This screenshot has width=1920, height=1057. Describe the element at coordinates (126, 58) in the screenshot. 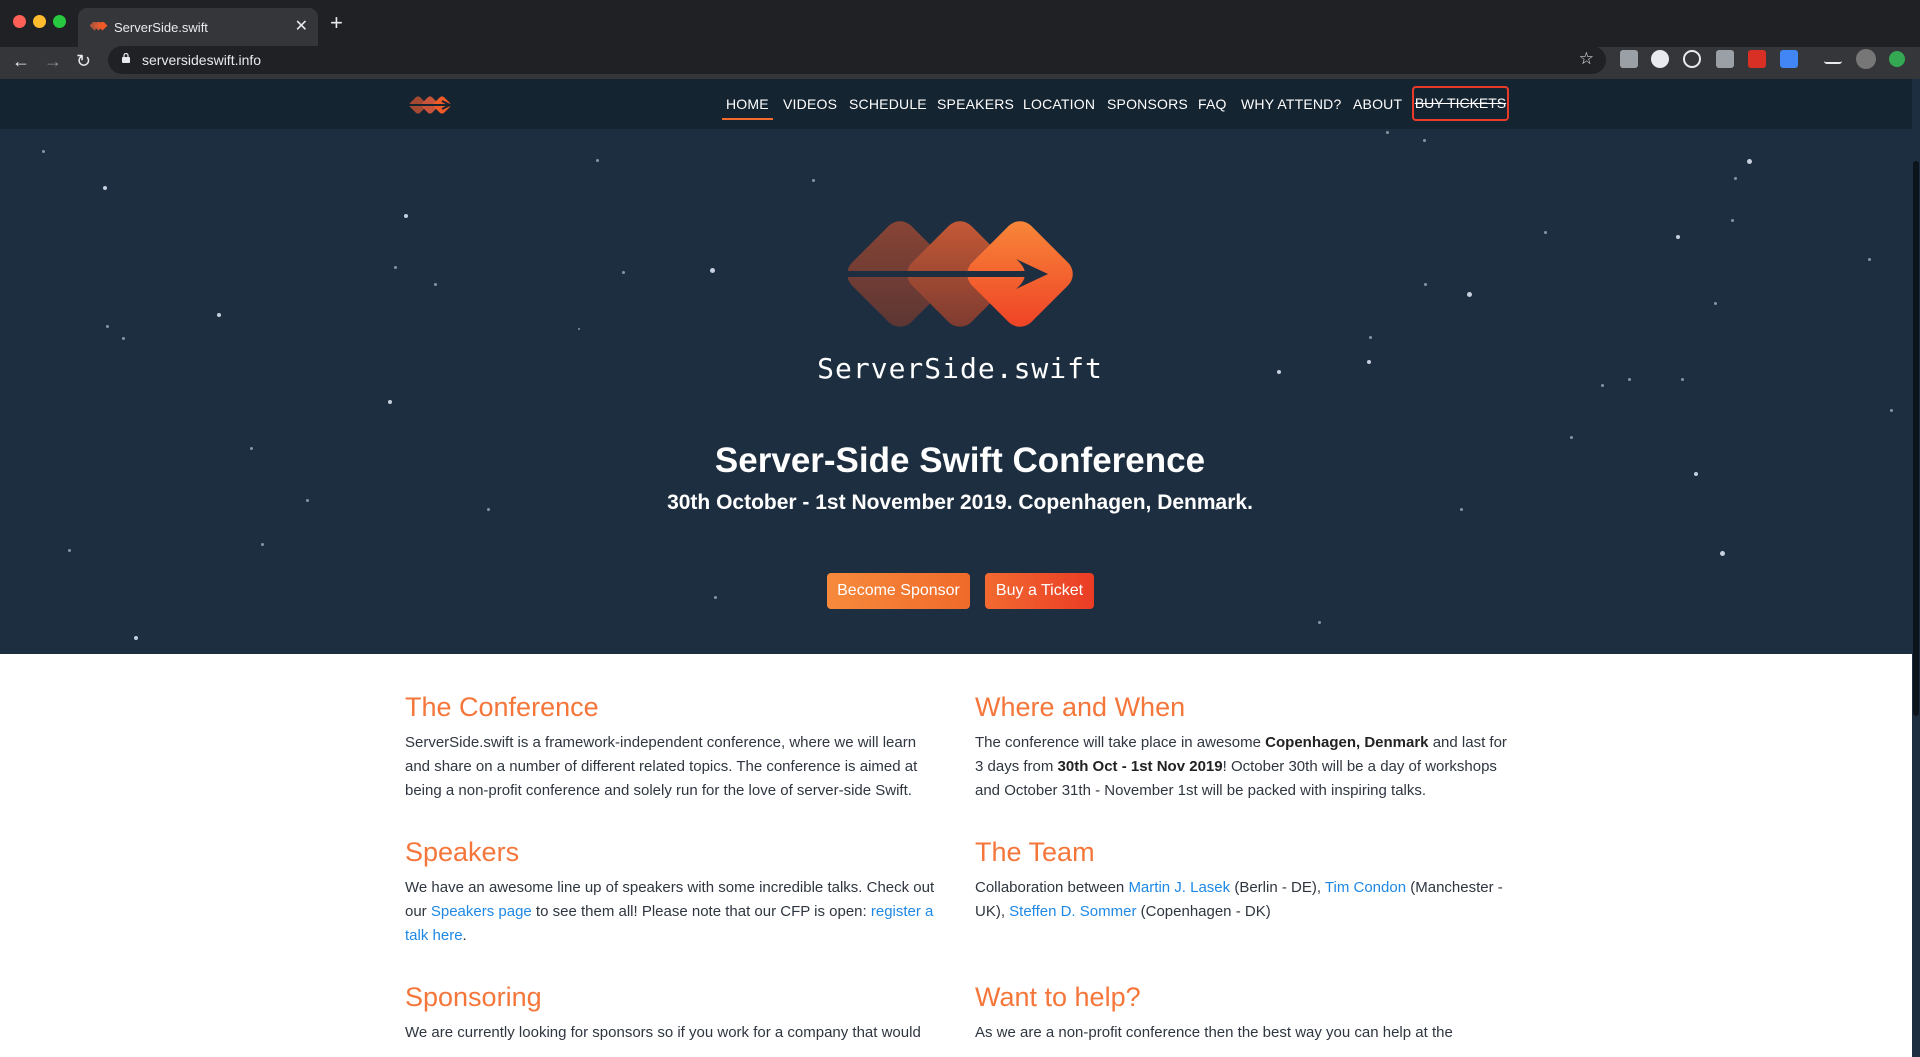

I see `lock-icon` at that location.